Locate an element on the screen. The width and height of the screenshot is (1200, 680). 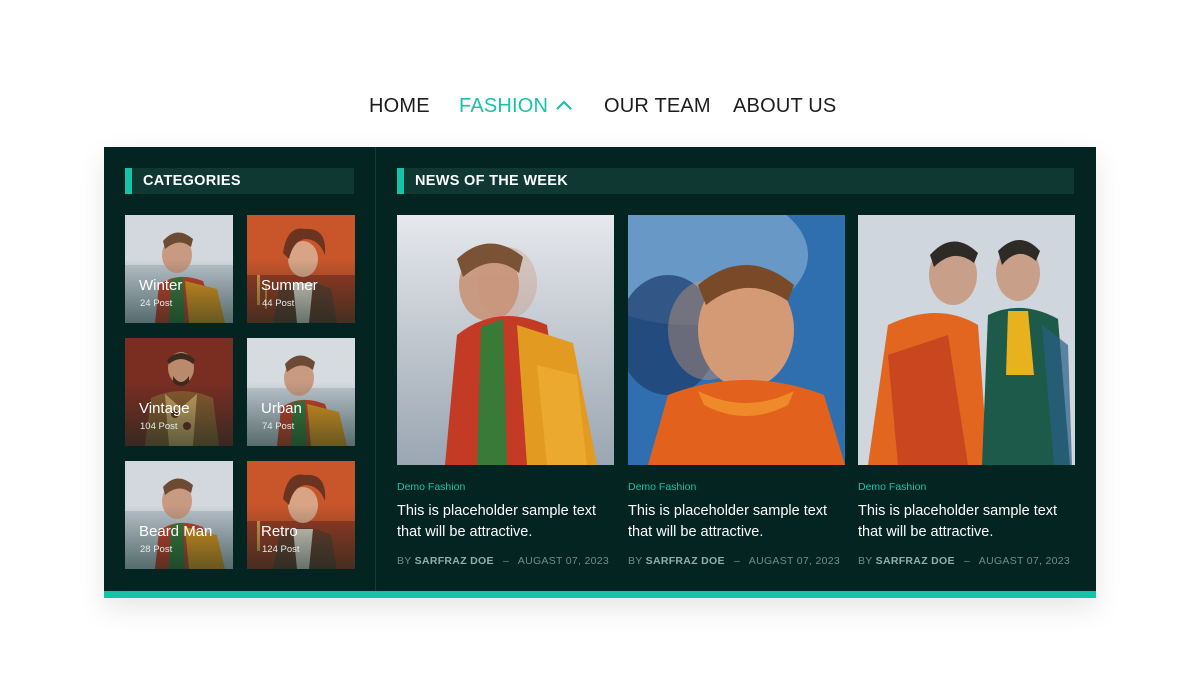
nav-item-home: HOME is located at coordinates (399, 106).